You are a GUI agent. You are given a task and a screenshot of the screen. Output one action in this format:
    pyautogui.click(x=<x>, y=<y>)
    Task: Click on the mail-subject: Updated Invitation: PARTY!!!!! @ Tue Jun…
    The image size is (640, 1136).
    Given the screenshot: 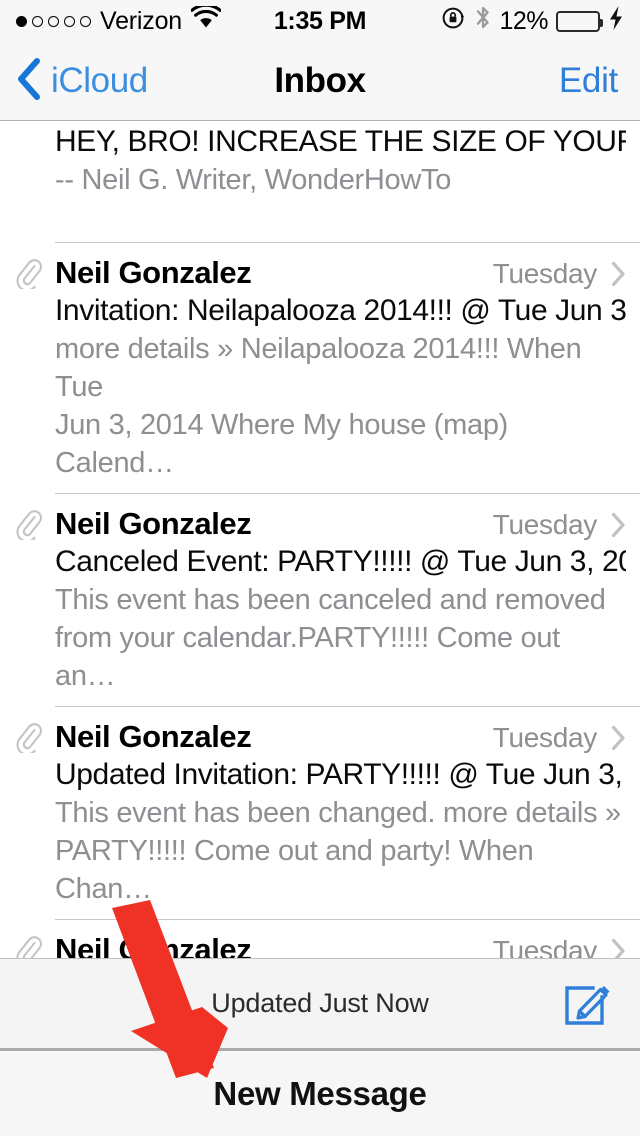 What is the action you would take?
    pyautogui.click(x=340, y=774)
    